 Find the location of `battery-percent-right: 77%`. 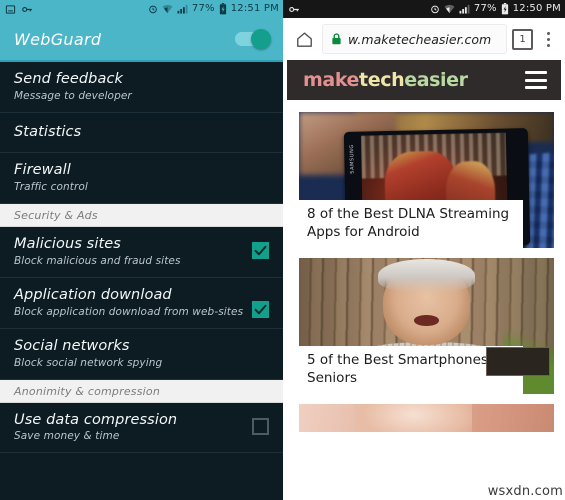

battery-percent-right: 77% is located at coordinates (485, 8).